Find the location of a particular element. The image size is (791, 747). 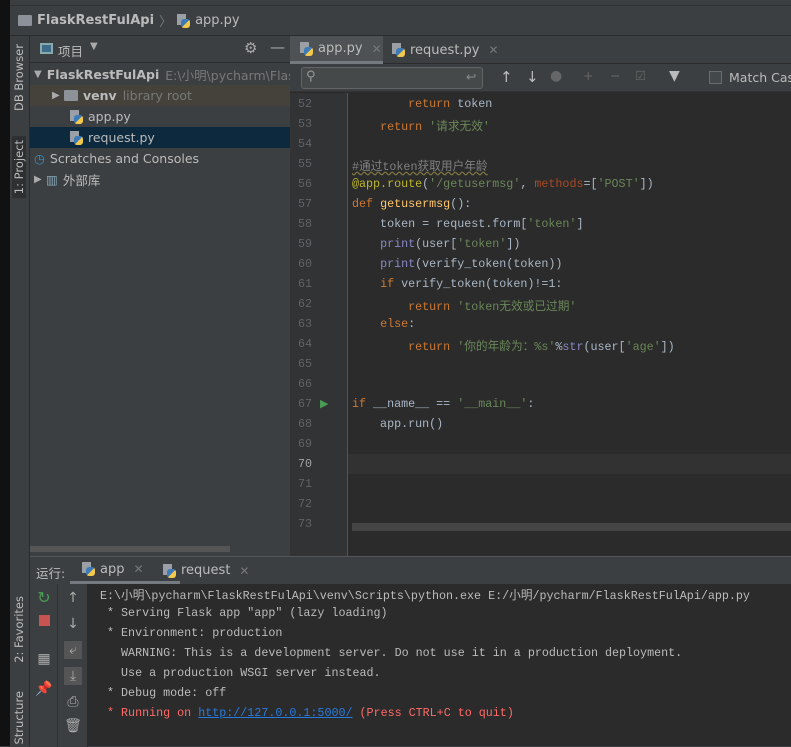

project-panel-header: 项目 ▼ ⚙ — is located at coordinates (160, 49).